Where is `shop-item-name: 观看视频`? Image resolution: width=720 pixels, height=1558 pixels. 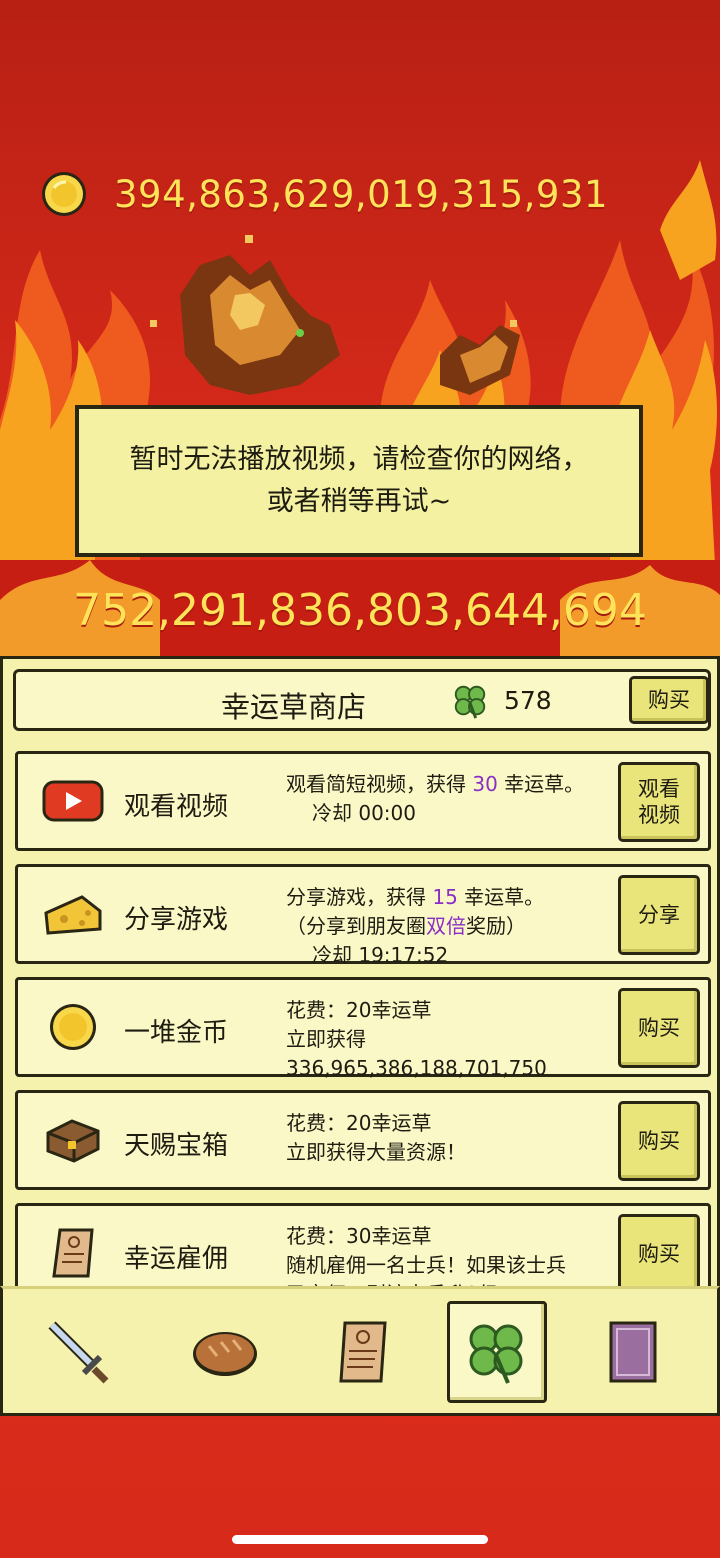
shop-item-name: 观看视频 is located at coordinates (176, 807).